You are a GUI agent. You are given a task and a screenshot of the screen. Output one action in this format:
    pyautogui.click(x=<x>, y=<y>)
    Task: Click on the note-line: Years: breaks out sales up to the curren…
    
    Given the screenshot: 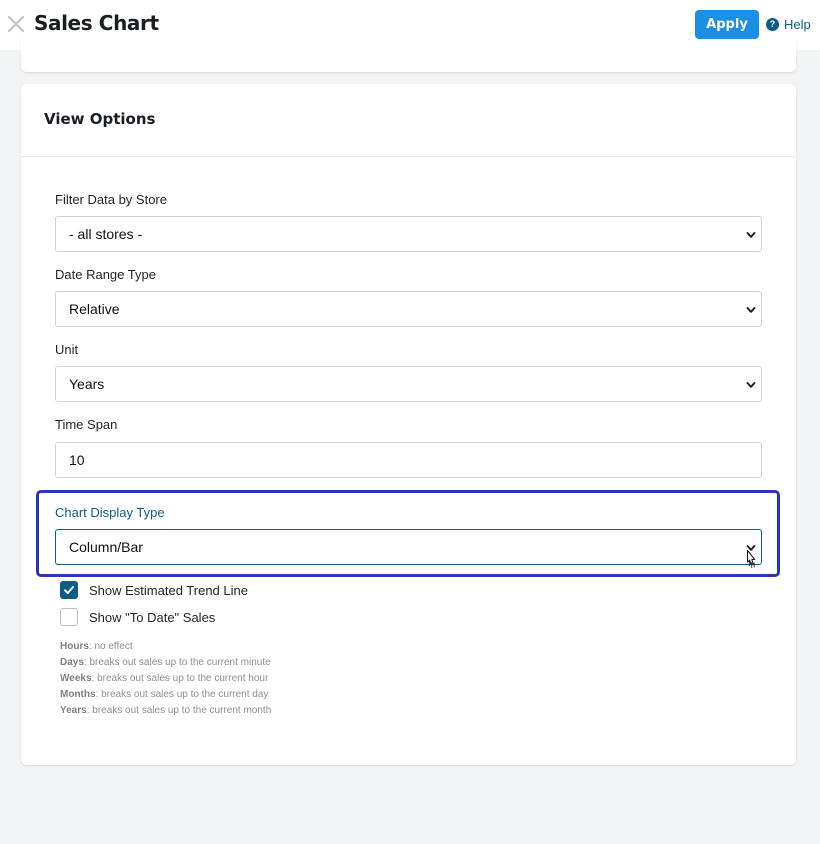 What is the action you would take?
    pyautogui.click(x=166, y=710)
    